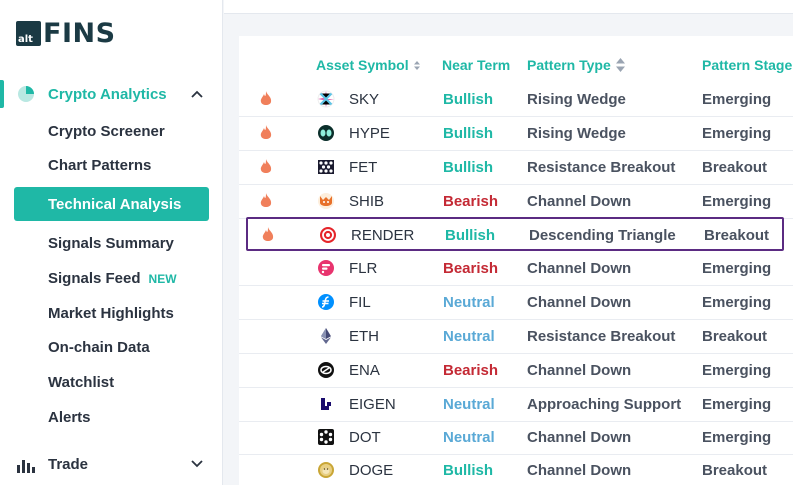 The image size is (793, 485). What do you see at coordinates (604, 404) in the screenshot?
I see `pattern-type: Approaching Support` at bounding box center [604, 404].